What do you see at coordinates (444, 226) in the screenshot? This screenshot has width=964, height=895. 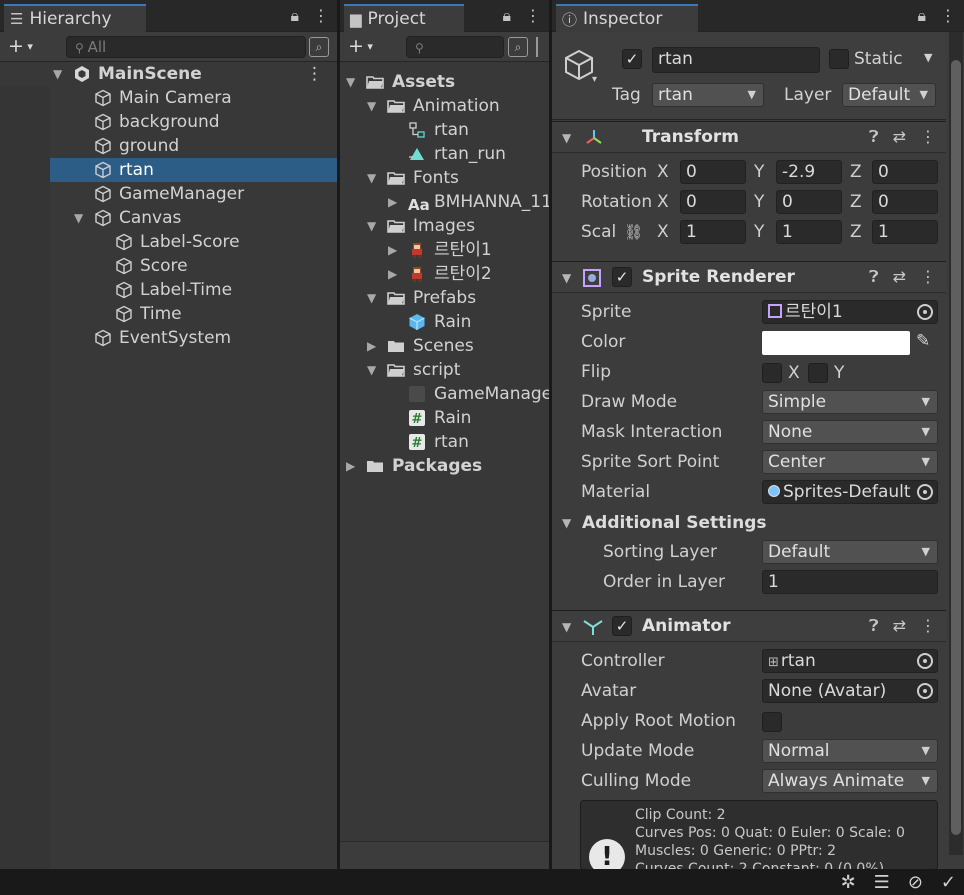 I see `project-item: ▼ Images` at bounding box center [444, 226].